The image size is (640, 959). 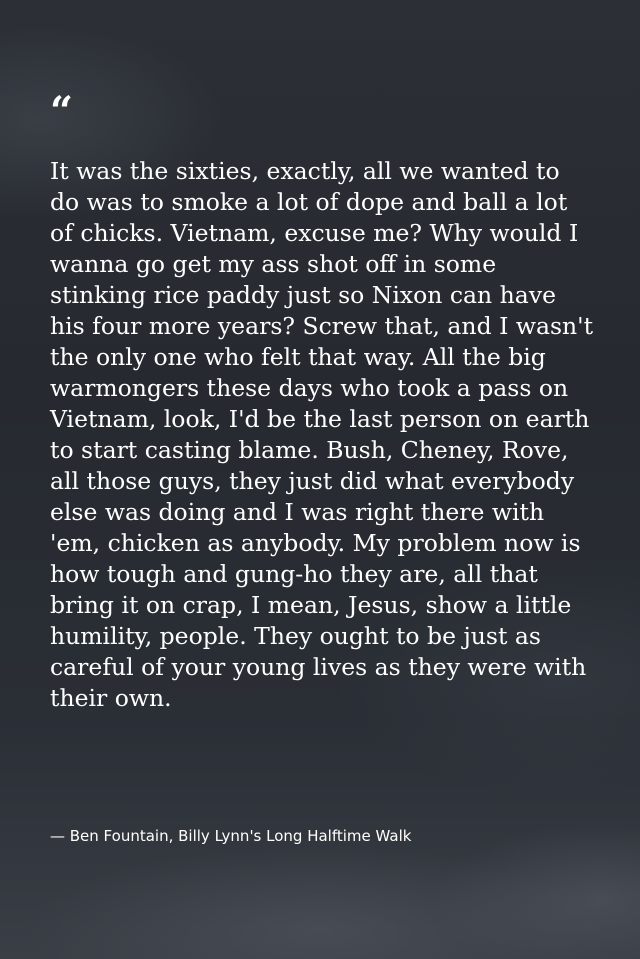 I want to click on quotation-mark-icon: “, so click(x=62, y=111).